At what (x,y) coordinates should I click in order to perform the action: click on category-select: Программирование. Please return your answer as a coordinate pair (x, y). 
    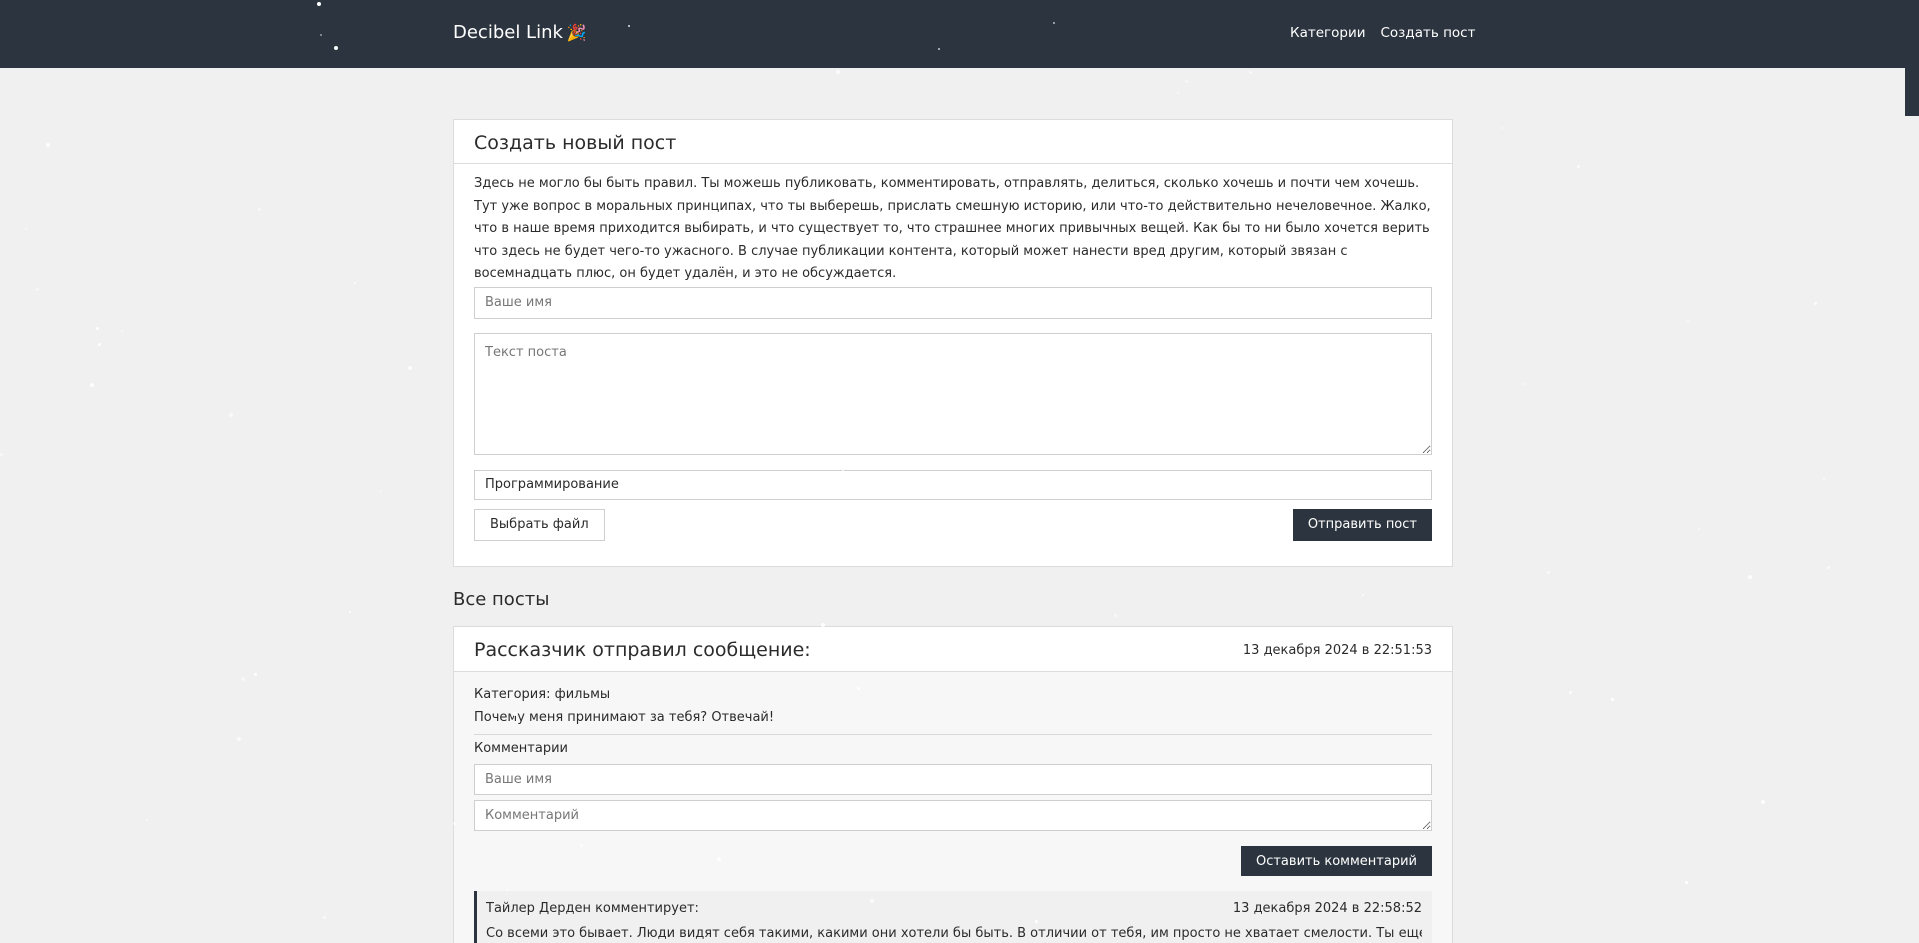
    Looking at the image, I should click on (953, 484).